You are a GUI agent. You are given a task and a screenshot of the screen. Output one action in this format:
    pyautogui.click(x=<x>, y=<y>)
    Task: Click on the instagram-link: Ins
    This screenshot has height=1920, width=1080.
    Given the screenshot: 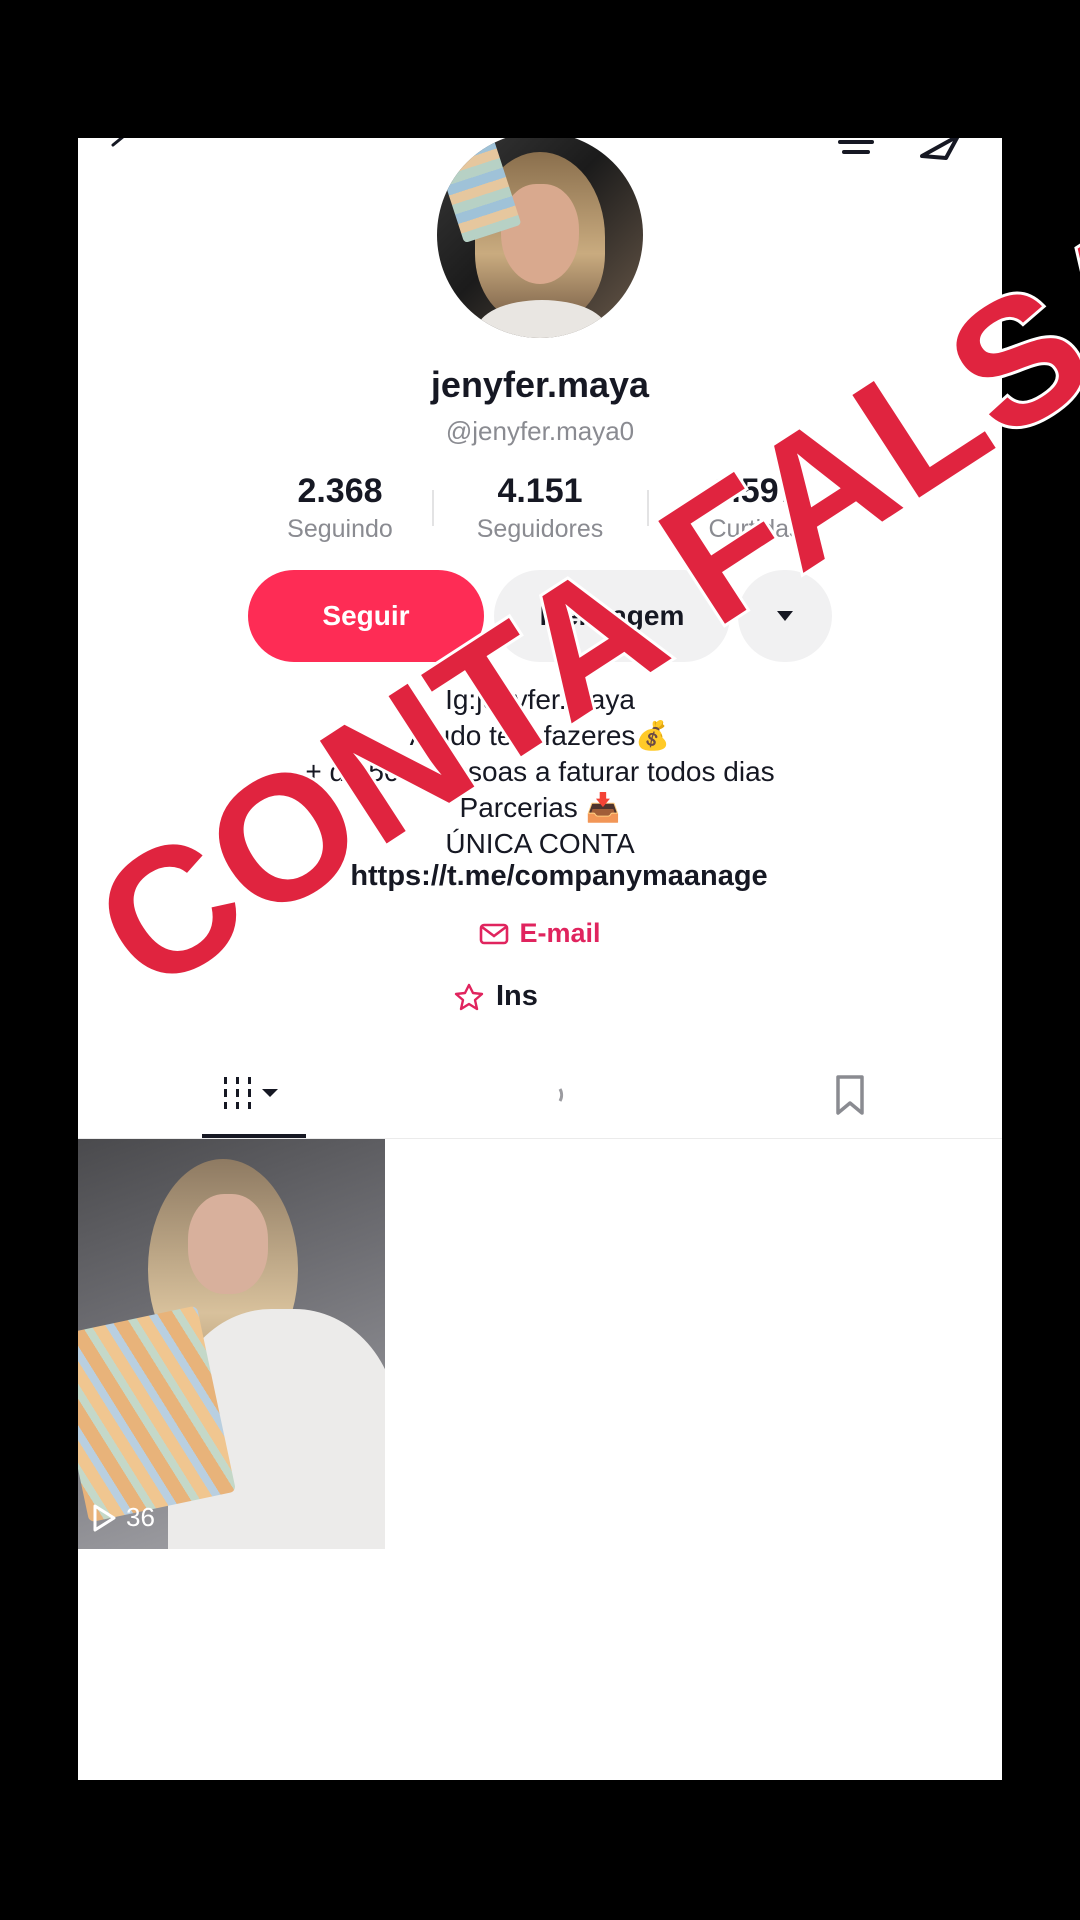 What is the action you would take?
    pyautogui.click(x=495, y=996)
    